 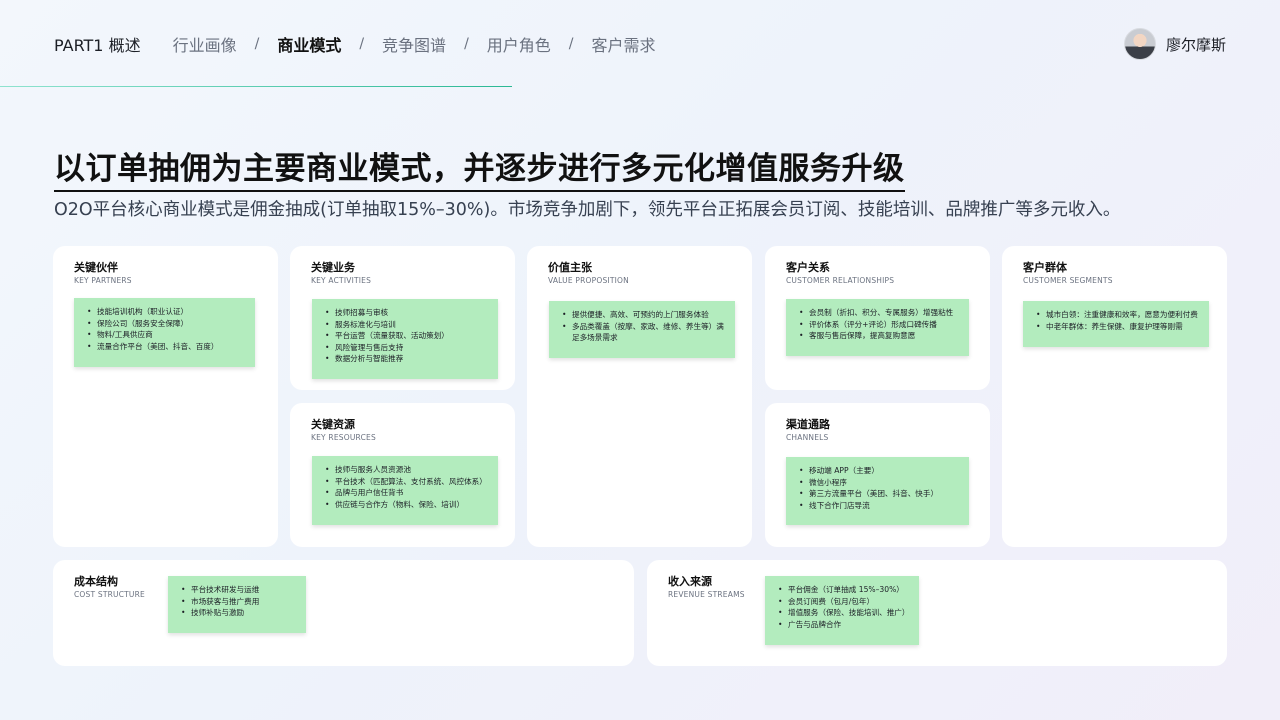 What do you see at coordinates (880, 494) in the screenshot?
I see `list-item: 第三方流量平台（美团、抖音、快手）` at bounding box center [880, 494].